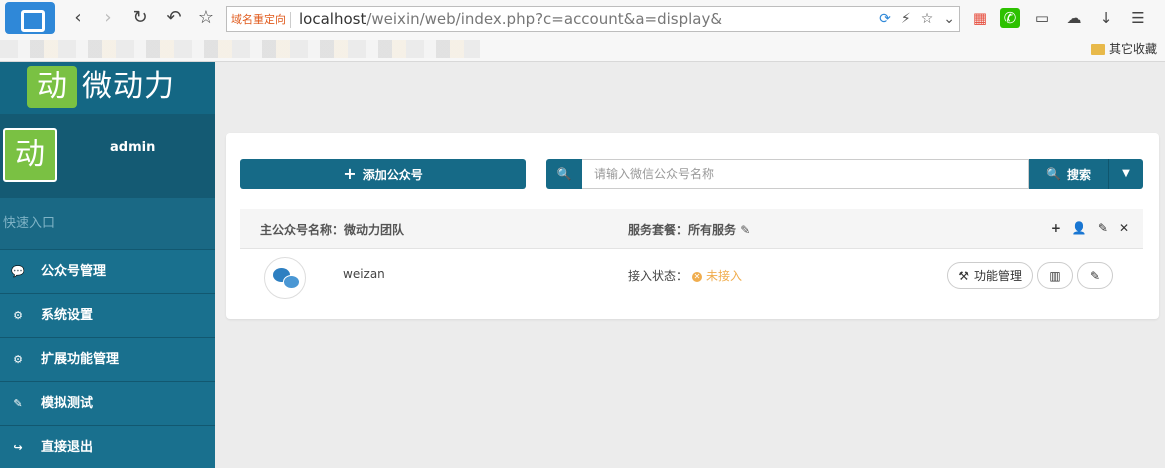 This screenshot has height=468, width=1165. I want to click on sidebar-menu: 💬 公众号管理 ⚙ 系统设置 ⚙ 扩展功能管理 ✎ 模拟测试 ↪ 直接退出, so click(107, 358).